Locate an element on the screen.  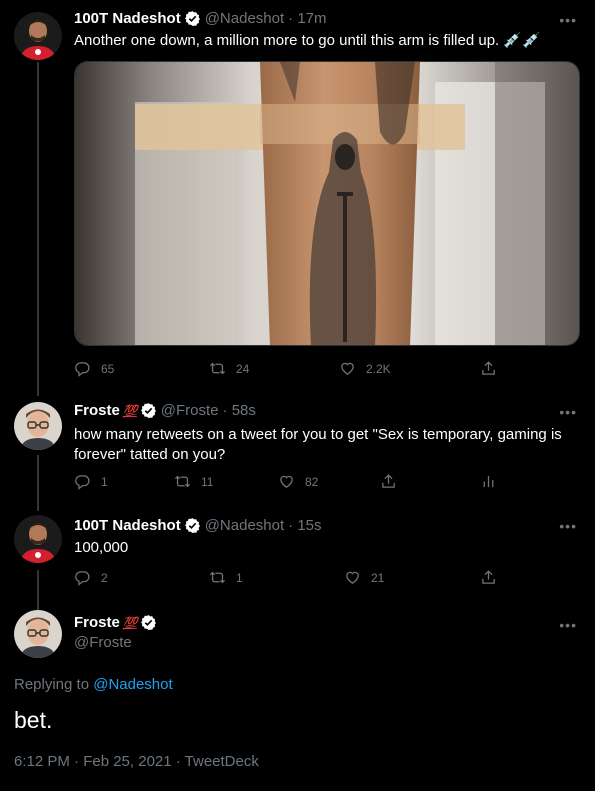
replying-to-label: Replying to is located at coordinates (52, 684).